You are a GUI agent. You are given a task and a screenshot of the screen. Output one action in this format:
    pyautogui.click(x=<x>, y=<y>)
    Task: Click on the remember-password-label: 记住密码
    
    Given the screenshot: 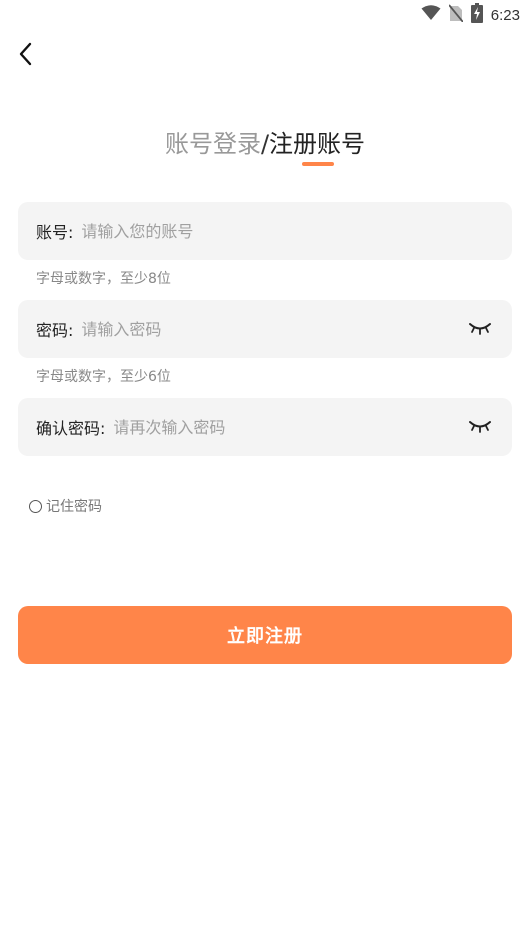 What is the action you would take?
    pyautogui.click(x=74, y=507)
    